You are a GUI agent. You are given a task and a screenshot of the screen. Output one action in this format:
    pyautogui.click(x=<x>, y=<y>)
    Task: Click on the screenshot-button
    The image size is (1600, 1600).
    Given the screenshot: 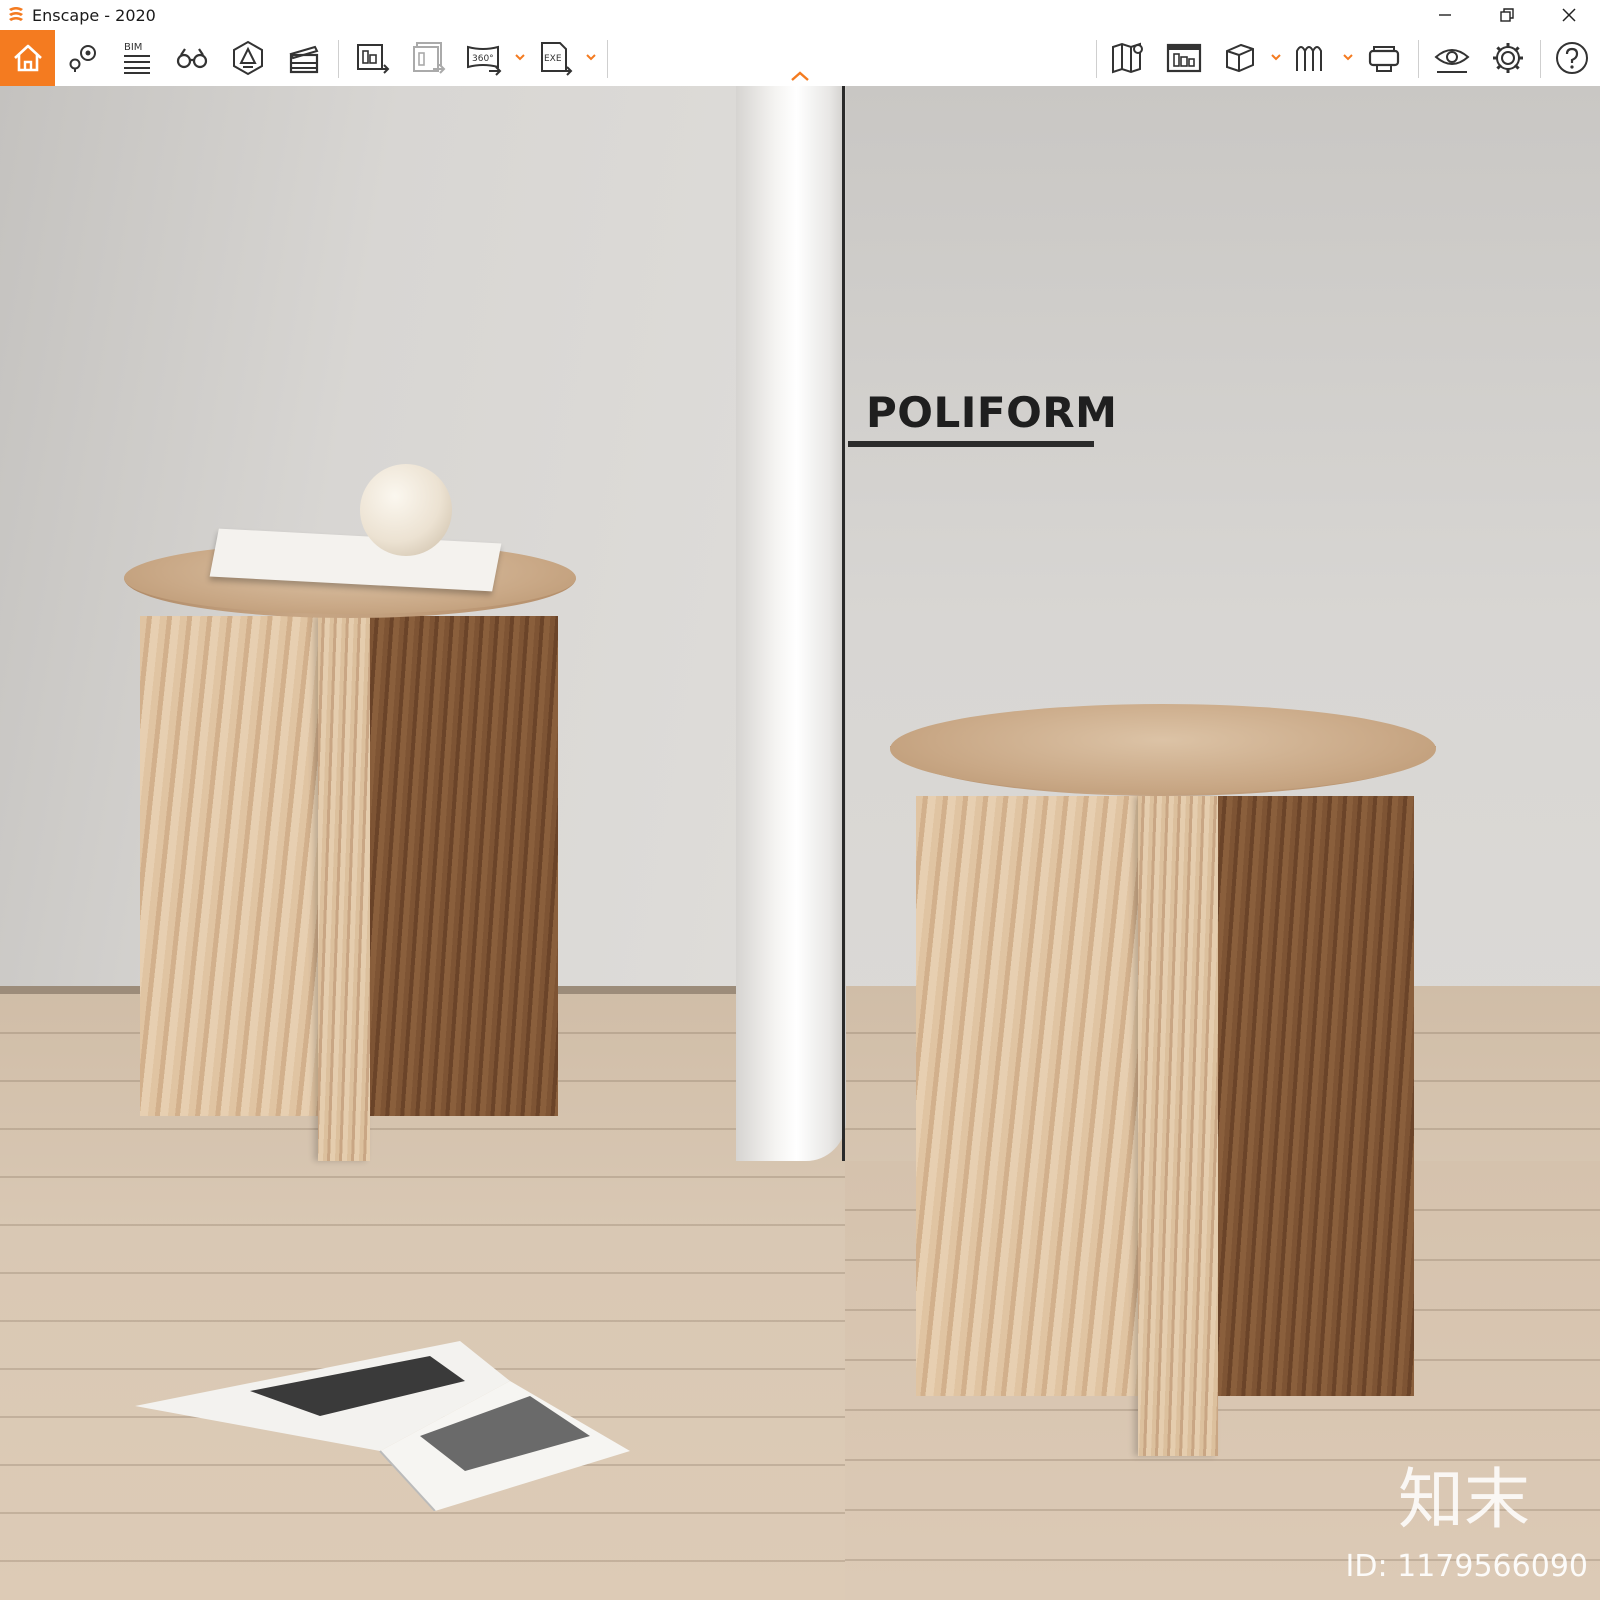 What is the action you would take?
    pyautogui.click(x=372, y=58)
    